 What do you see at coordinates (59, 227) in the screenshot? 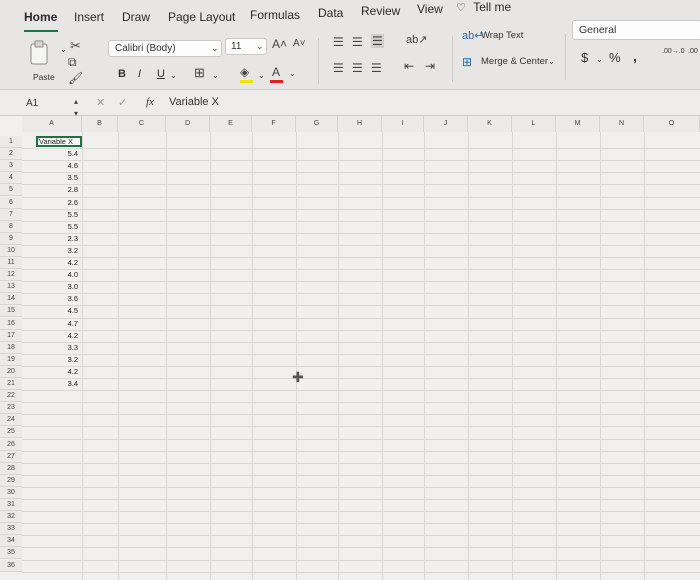
I see `cell-a8: 5.5` at bounding box center [59, 227].